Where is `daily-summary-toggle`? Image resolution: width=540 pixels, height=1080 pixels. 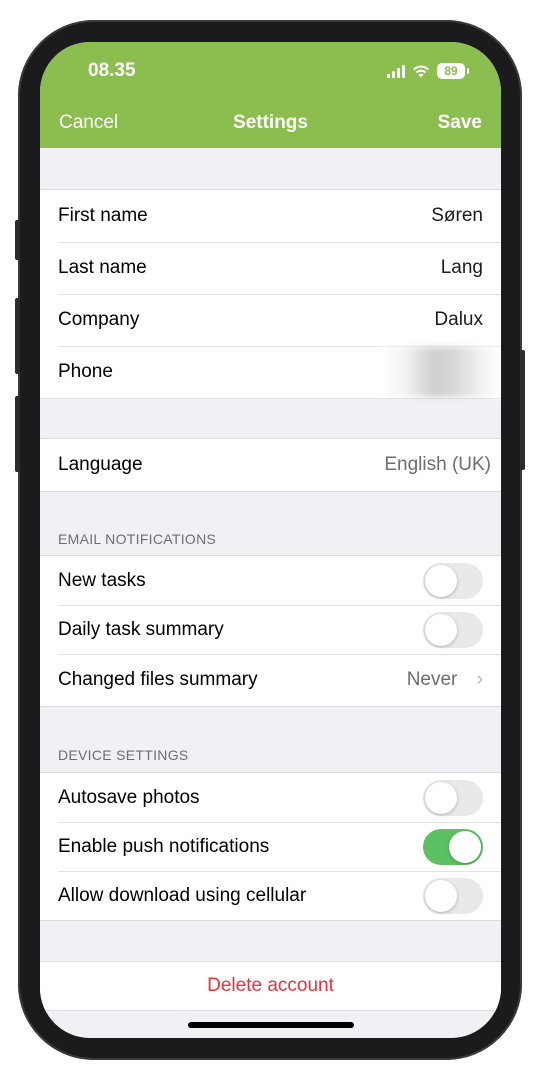 daily-summary-toggle is located at coordinates (453, 629).